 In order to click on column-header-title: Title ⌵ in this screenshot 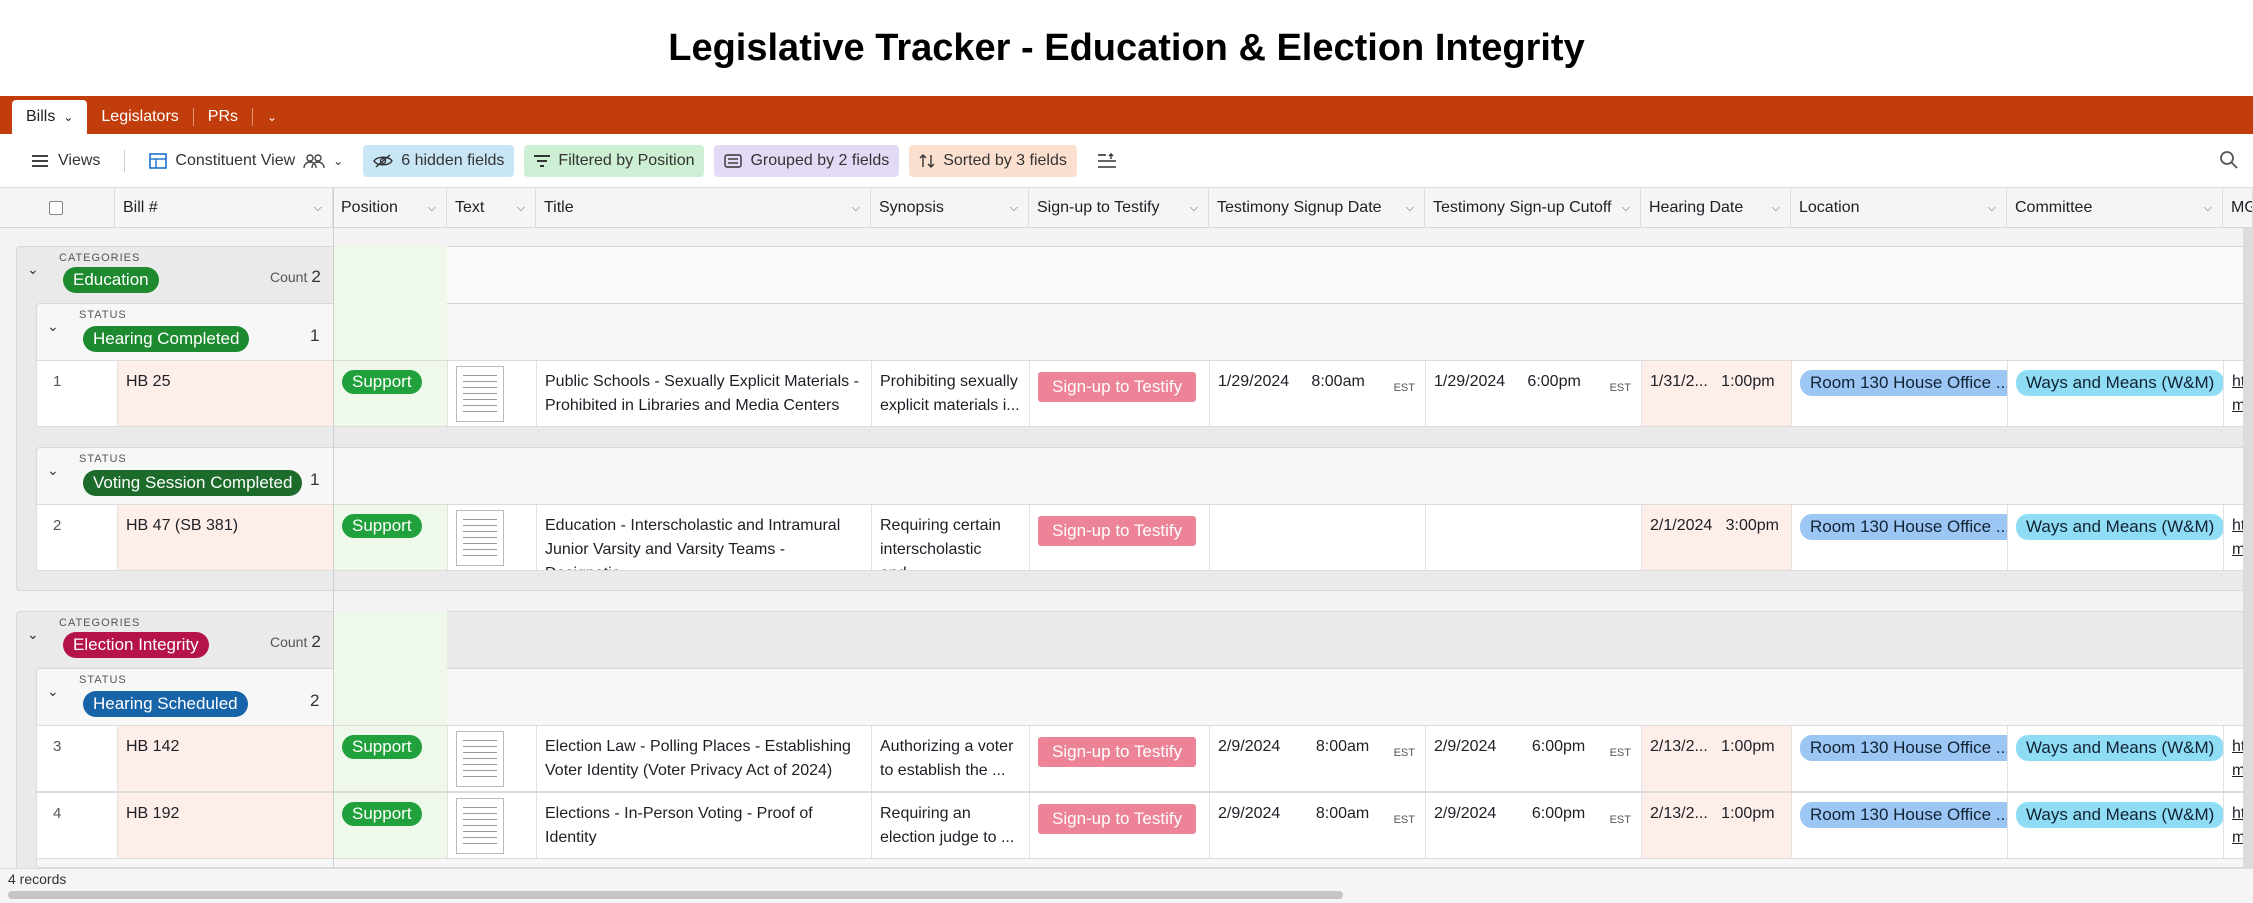, I will do `click(703, 208)`.